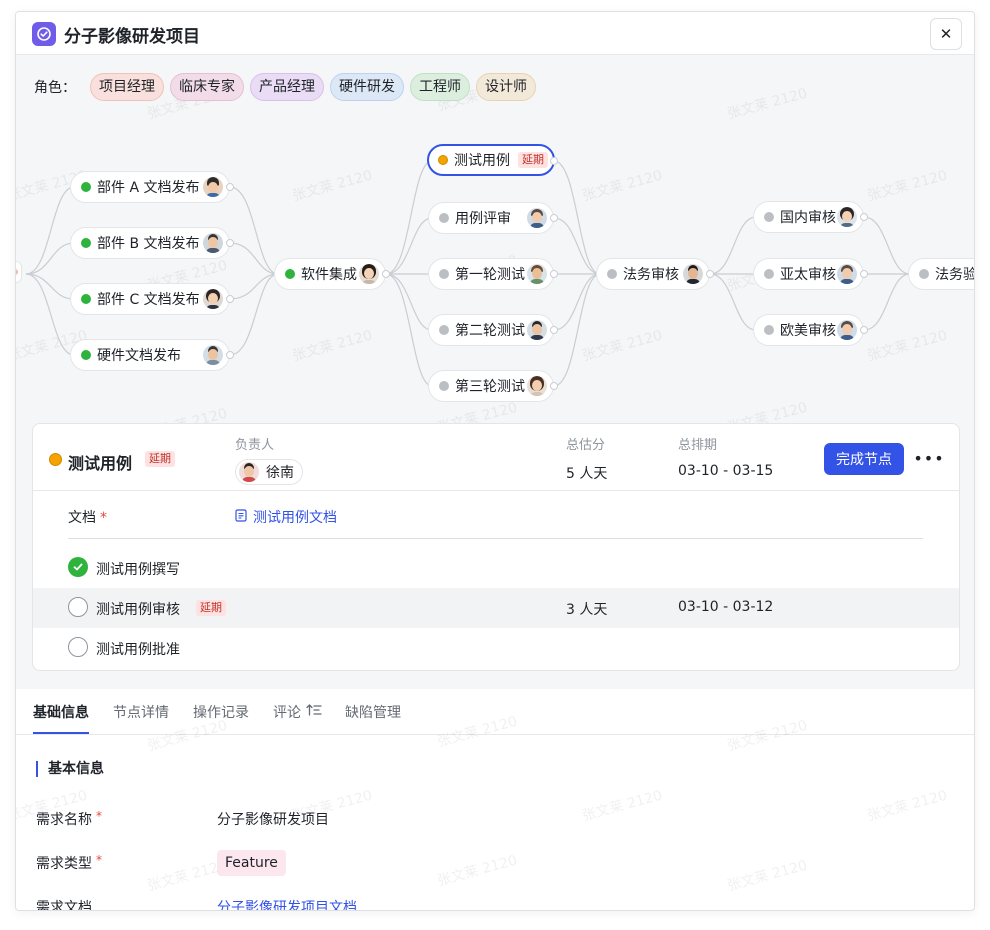 The width and height of the screenshot is (990, 930). I want to click on tab-basic-info: 基础信息, so click(61, 712).